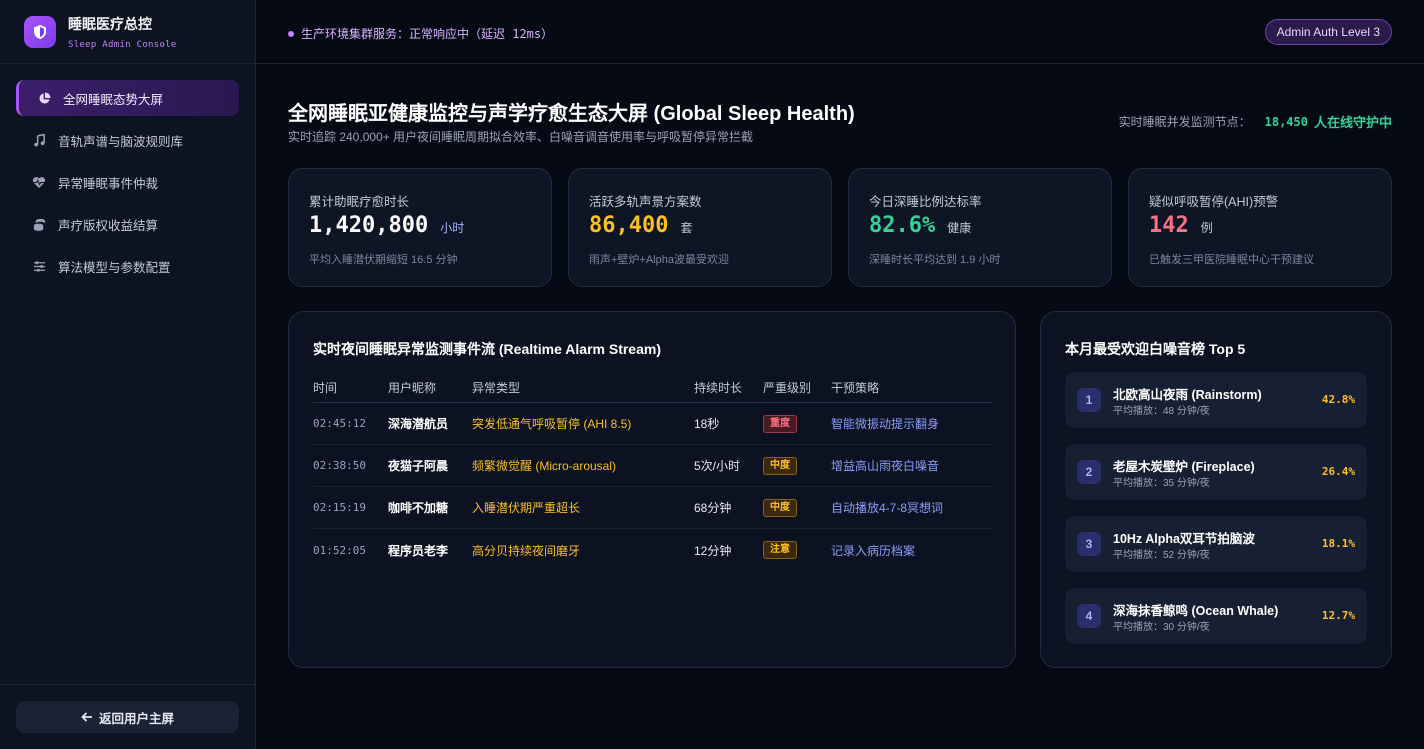 Image resolution: width=1424 pixels, height=749 pixels. What do you see at coordinates (1161, 627) in the screenshot?
I see `rank-avg-play: 平均播放：30 分钟/夜` at bounding box center [1161, 627].